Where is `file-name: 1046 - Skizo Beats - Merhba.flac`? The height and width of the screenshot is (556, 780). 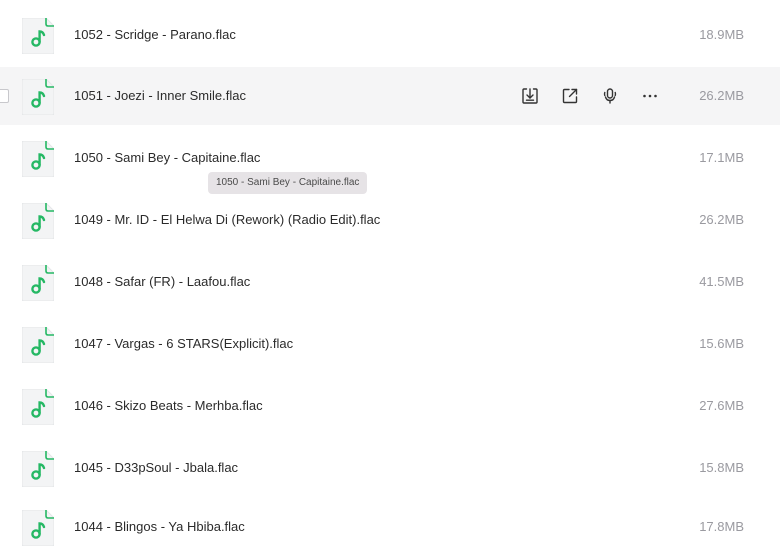 file-name: 1046 - Skizo Beats - Merhba.flac is located at coordinates (168, 406).